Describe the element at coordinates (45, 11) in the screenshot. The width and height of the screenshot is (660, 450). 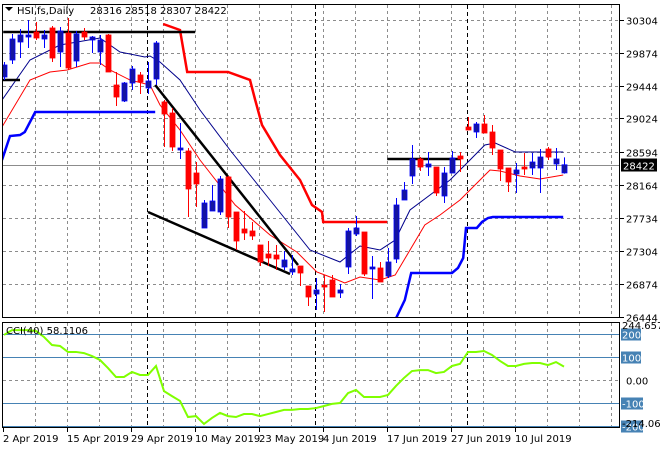
I see `symbol-timeframe-label: HSI,fs,Daily` at that location.